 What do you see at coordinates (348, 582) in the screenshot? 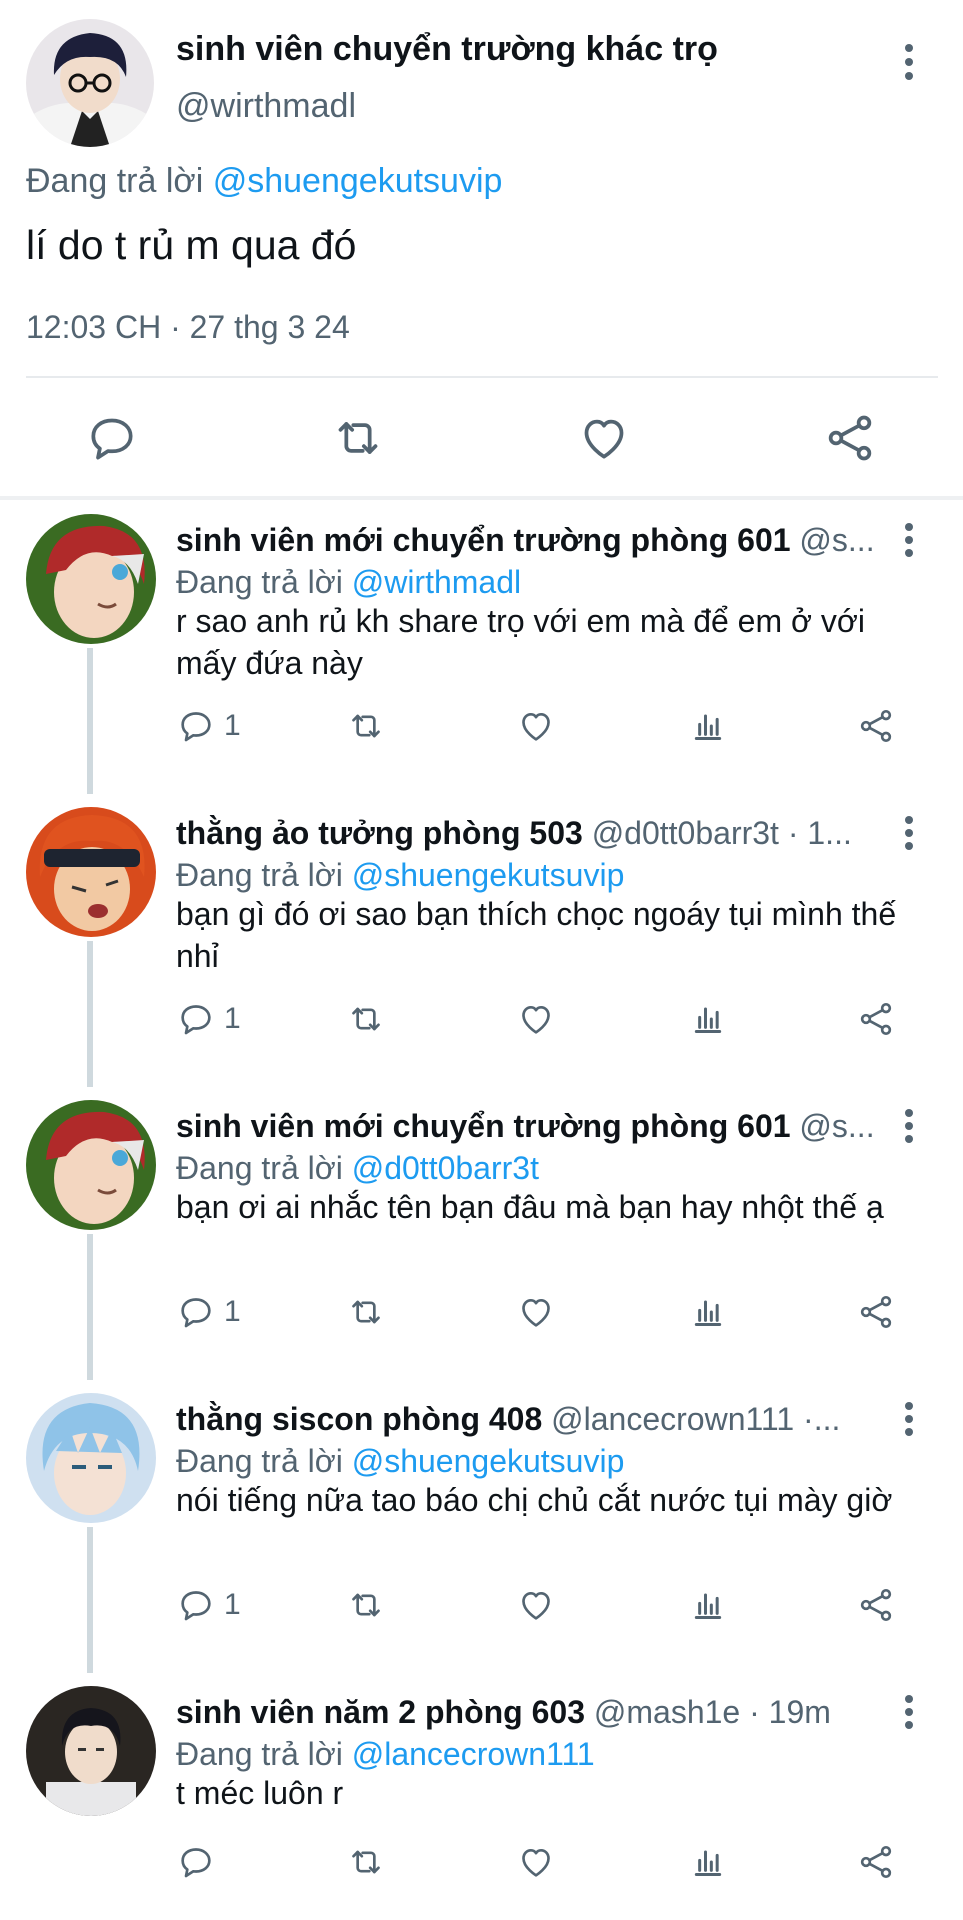
I see `reply-context: Đang trả lời @wirthmadl` at bounding box center [348, 582].